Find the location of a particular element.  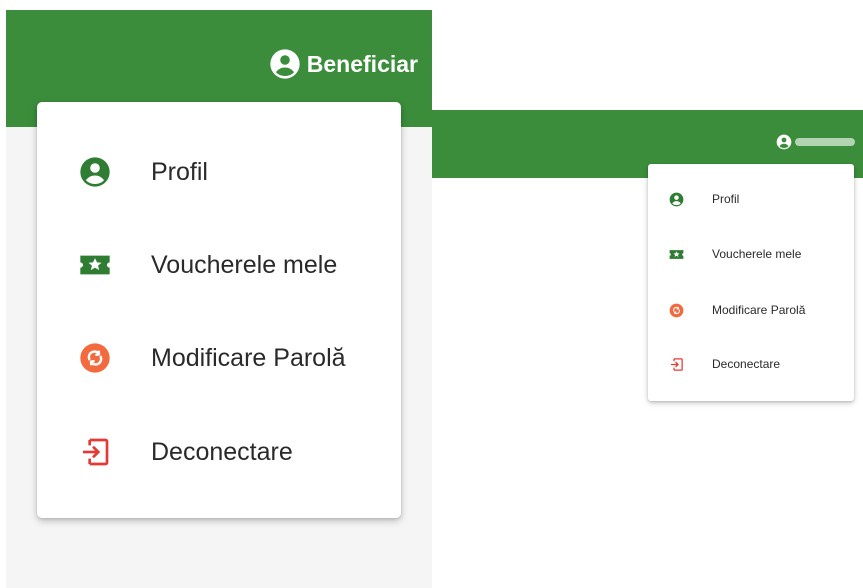

user-menu-button: Beneficiar is located at coordinates (343, 64).